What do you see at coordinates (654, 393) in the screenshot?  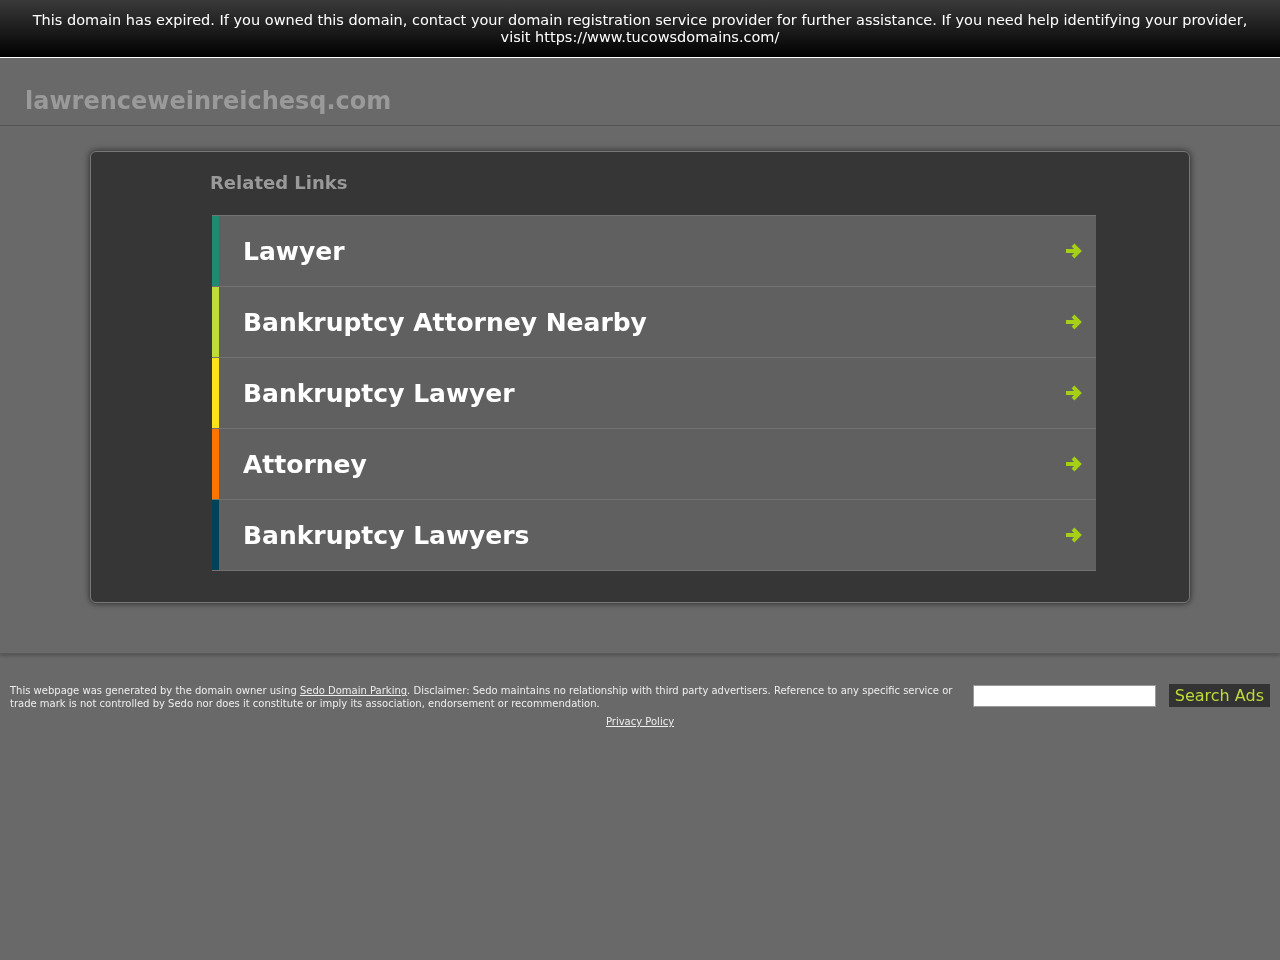 I see `related-link: Bankruptcy Lawyer` at bounding box center [654, 393].